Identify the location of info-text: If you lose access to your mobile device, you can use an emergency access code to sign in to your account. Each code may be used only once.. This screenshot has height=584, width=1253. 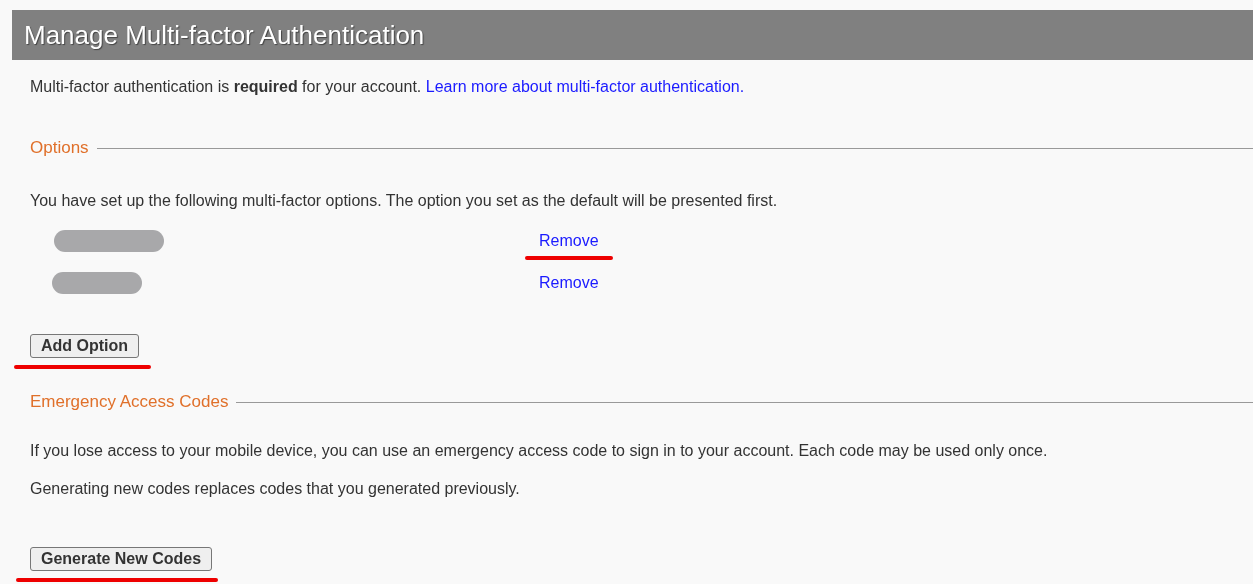
(539, 451).